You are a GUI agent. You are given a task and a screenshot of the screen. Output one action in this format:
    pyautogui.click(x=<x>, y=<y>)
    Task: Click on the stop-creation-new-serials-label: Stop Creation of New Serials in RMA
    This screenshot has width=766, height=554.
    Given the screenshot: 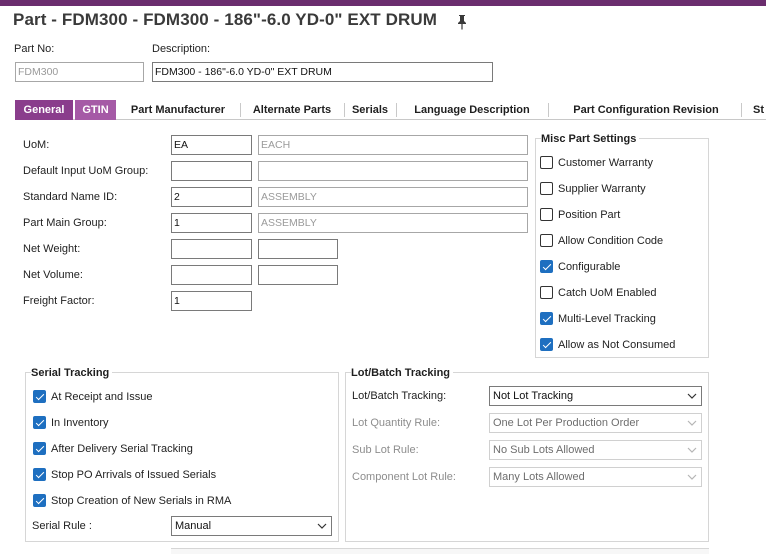 What is the action you would take?
    pyautogui.click(x=141, y=501)
    